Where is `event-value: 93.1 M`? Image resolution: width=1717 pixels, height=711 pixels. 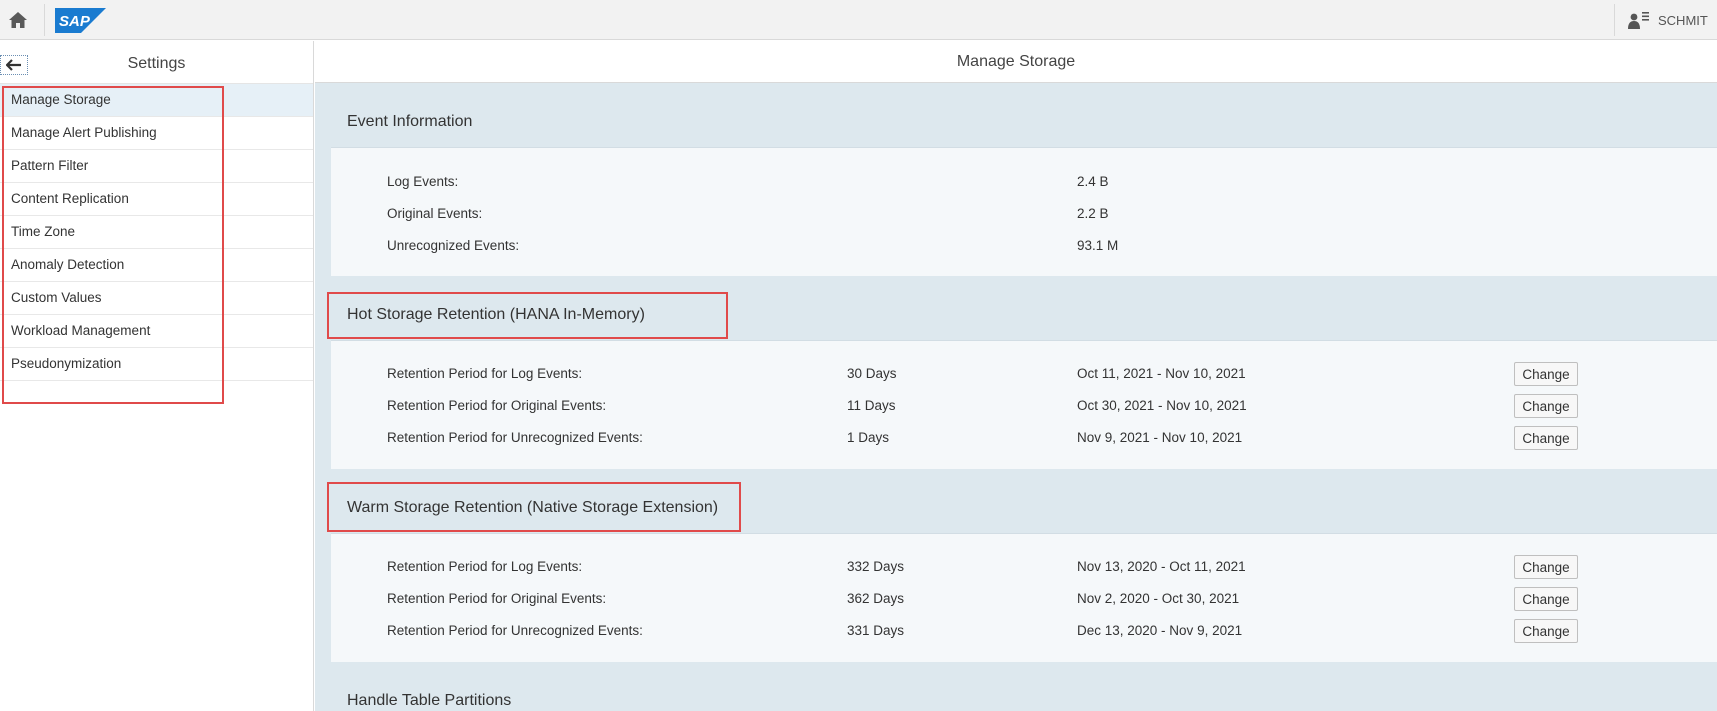
event-value: 93.1 M is located at coordinates (1098, 245).